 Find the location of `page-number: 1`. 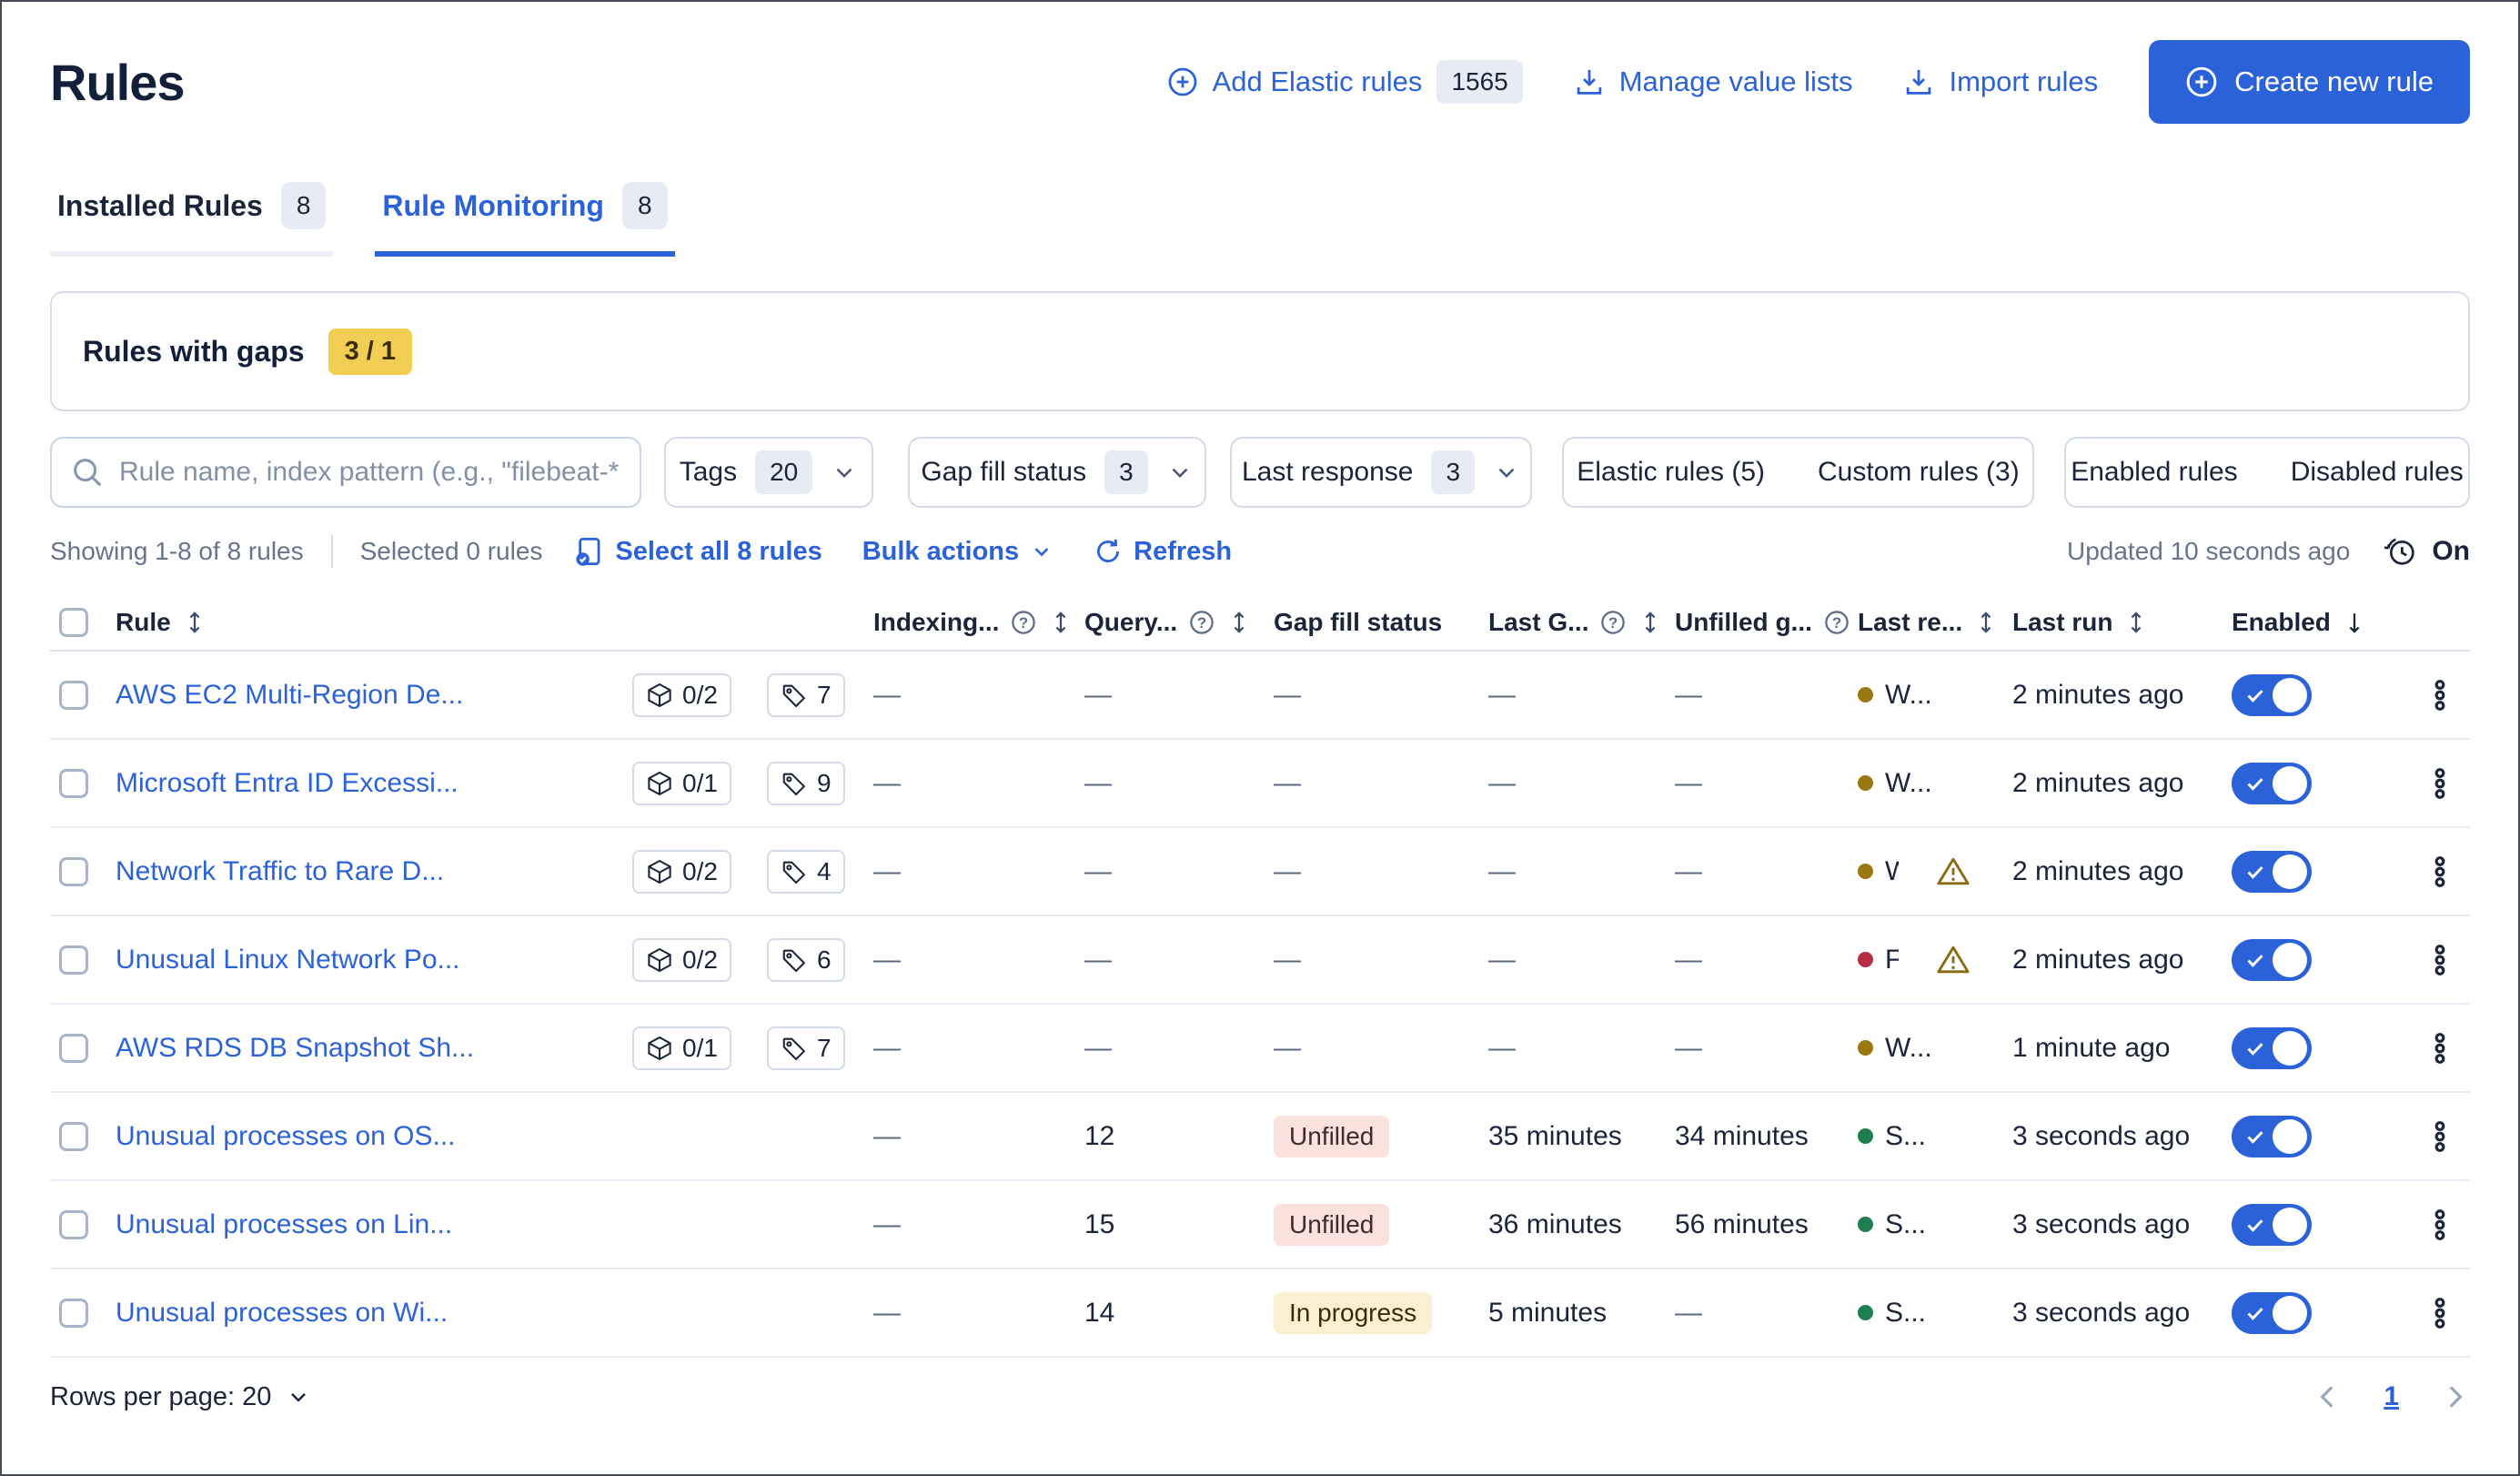

page-number: 1 is located at coordinates (2392, 1396).